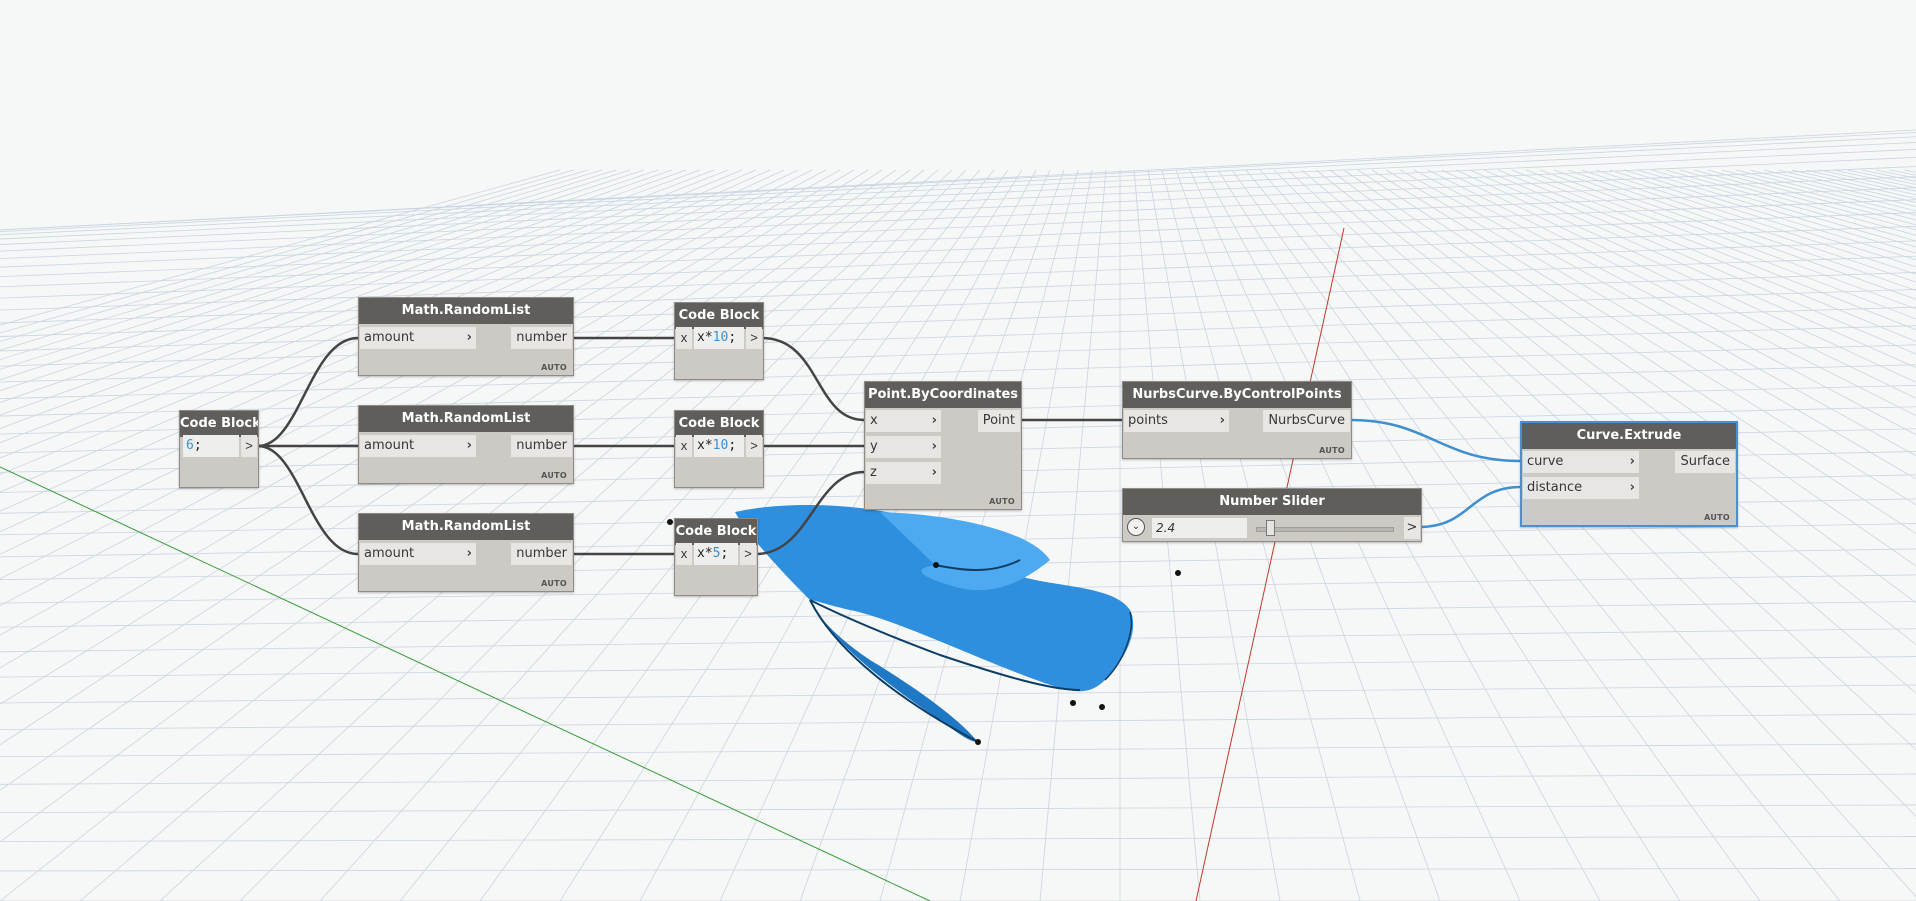 This screenshot has width=1916, height=901. Describe the element at coordinates (716, 554) in the screenshot. I see `code-input: x*5;` at that location.